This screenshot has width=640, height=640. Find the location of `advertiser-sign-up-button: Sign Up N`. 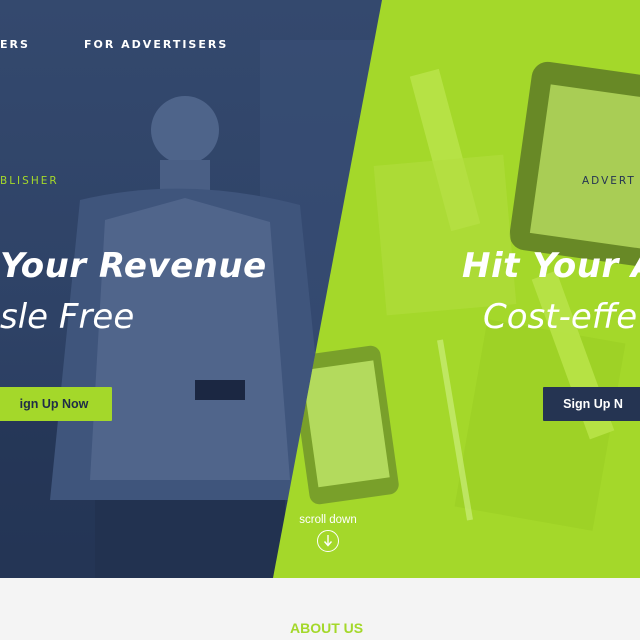

advertiser-sign-up-button: Sign Up N is located at coordinates (591, 404).